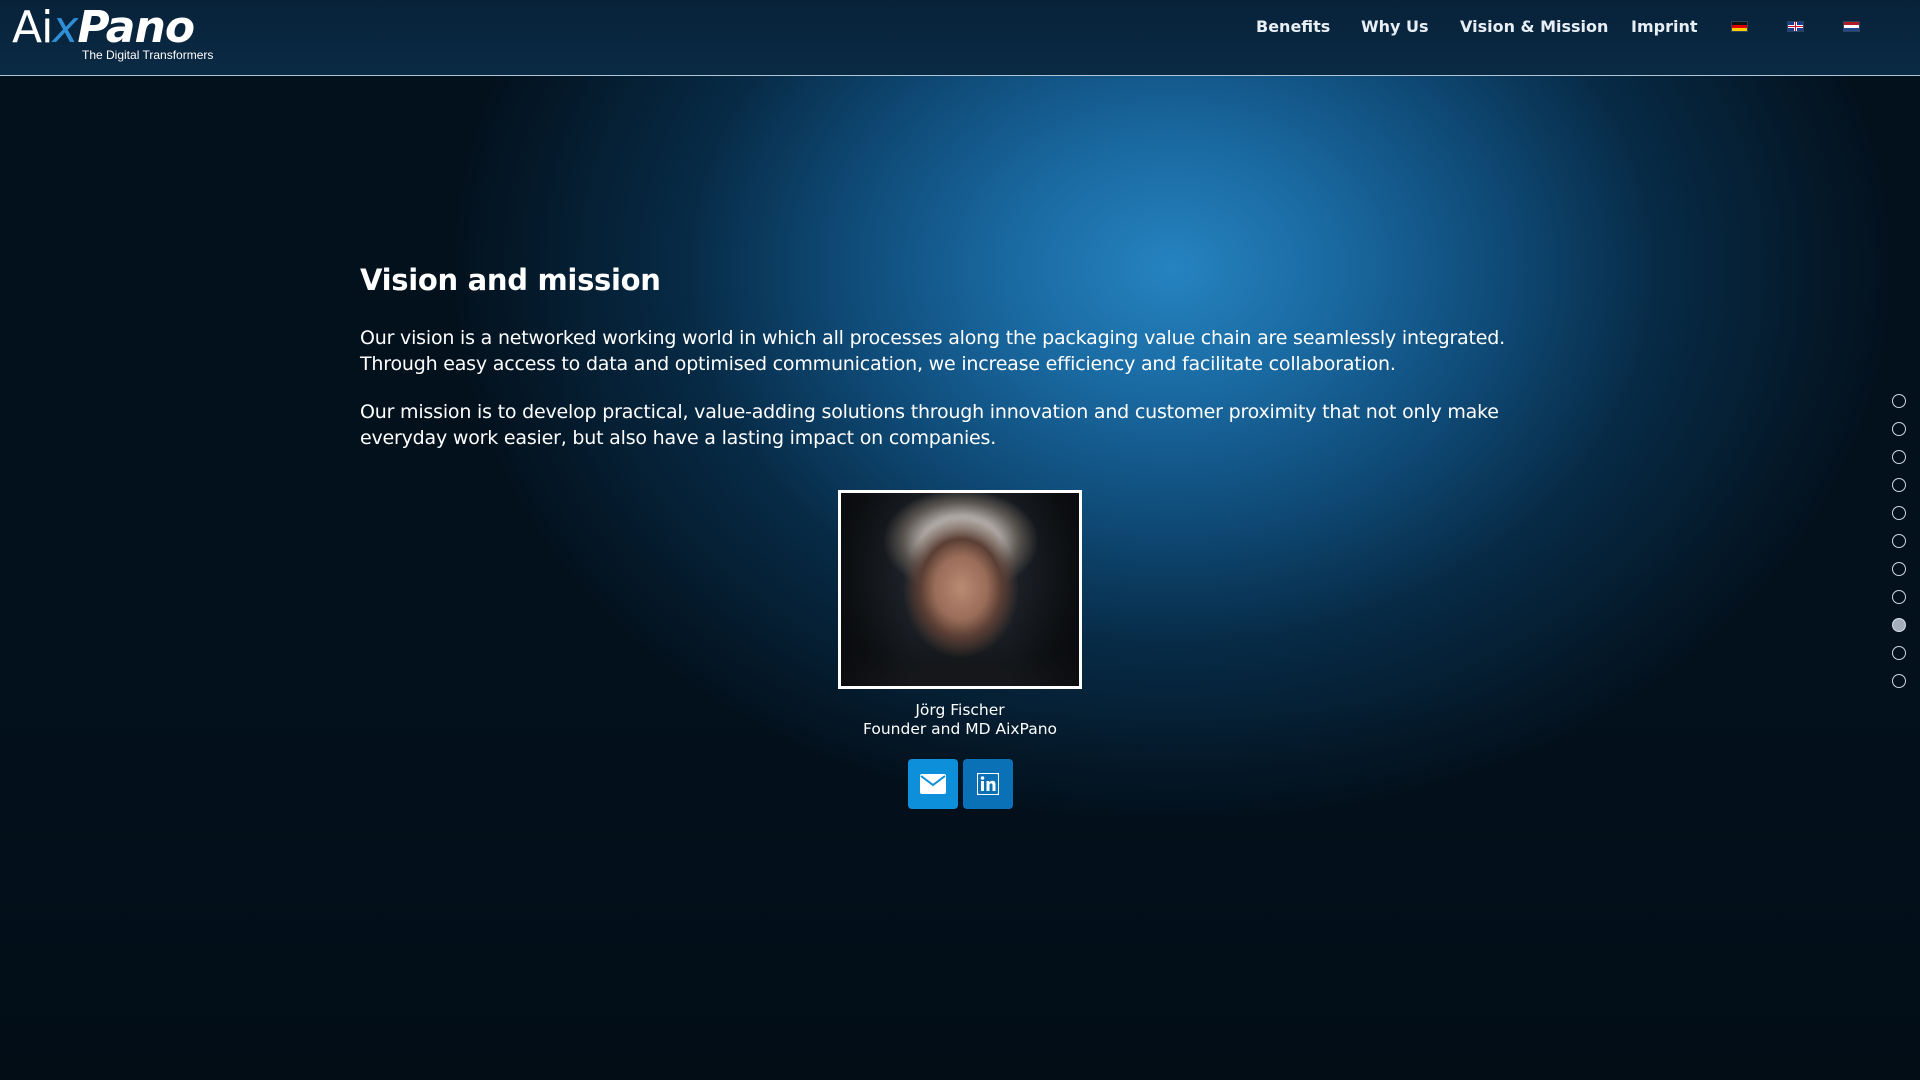  Describe the element at coordinates (1534, 26) in the screenshot. I see `nav-vision-mission: Vision & Mission` at that location.